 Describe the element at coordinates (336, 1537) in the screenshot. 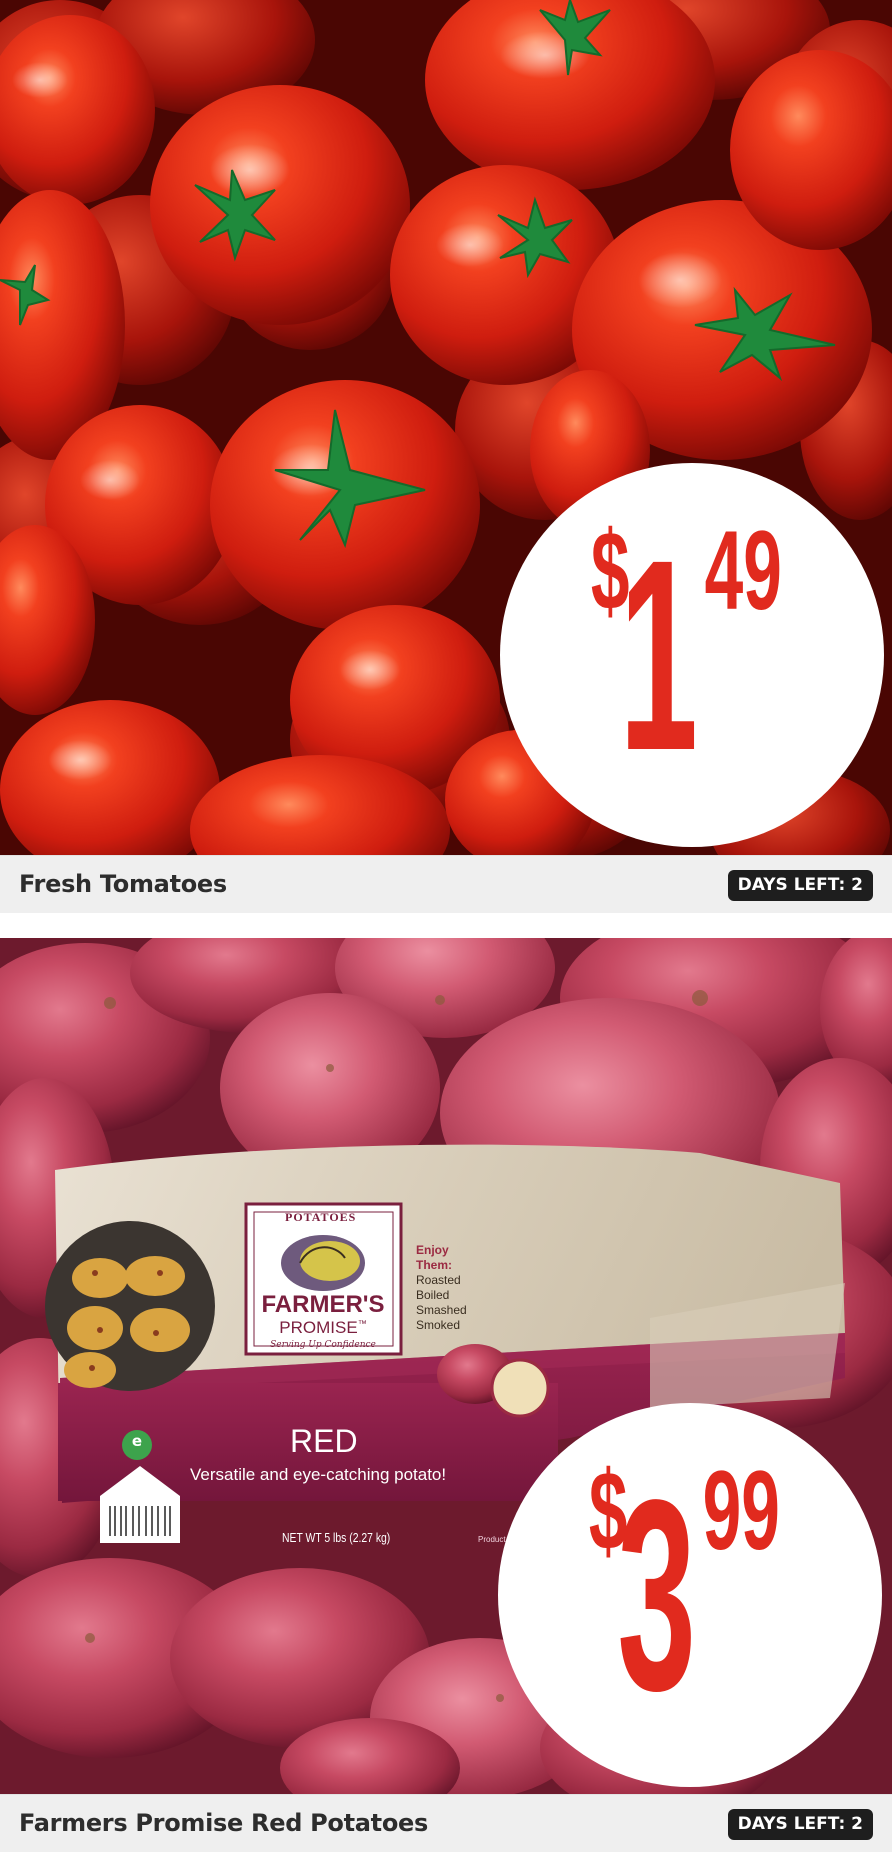

I see `package-net-weight: NET WT 5 lbs (2.27 kg)` at that location.